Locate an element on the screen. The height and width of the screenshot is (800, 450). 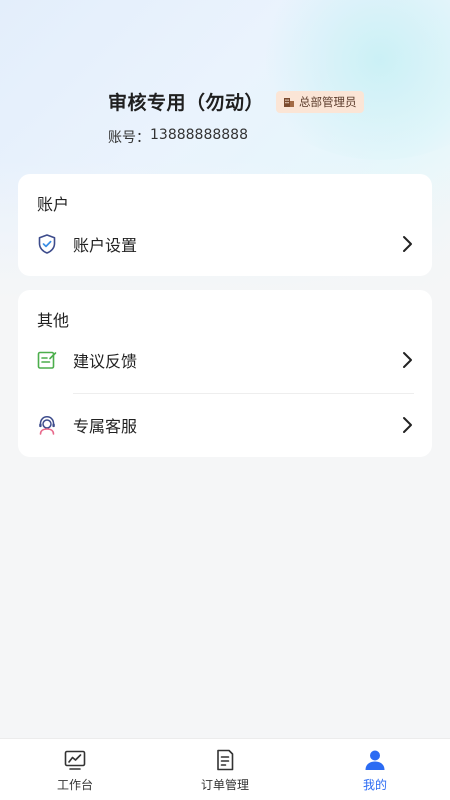
tab-workbench: 工作台 is located at coordinates (75, 769).